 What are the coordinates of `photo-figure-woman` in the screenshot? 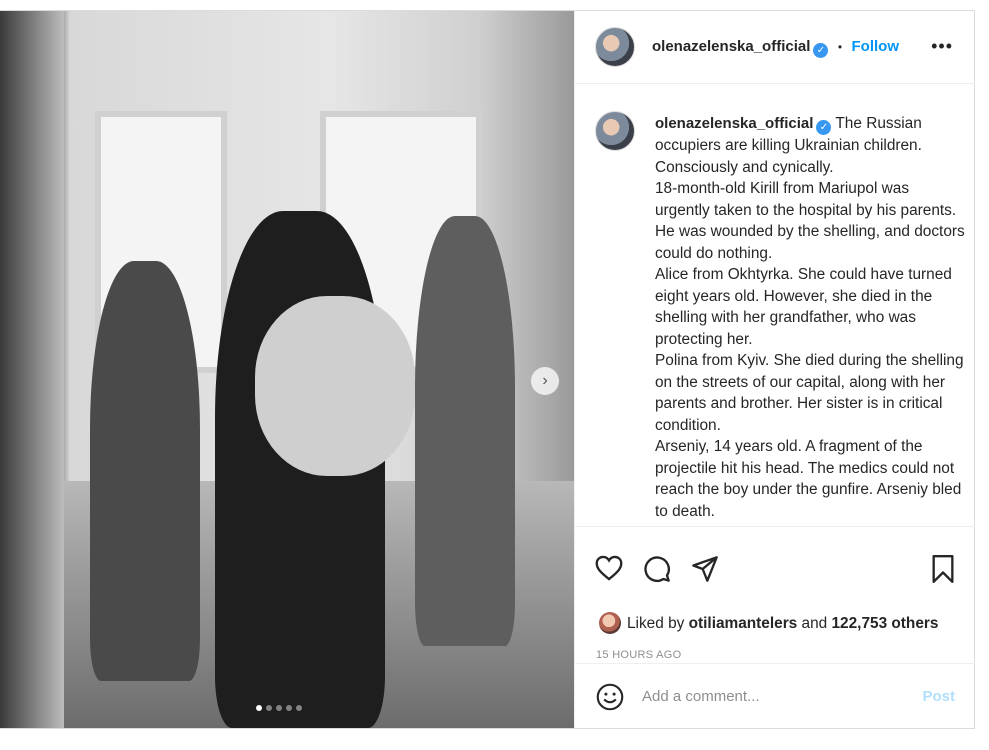 It's located at (145, 471).